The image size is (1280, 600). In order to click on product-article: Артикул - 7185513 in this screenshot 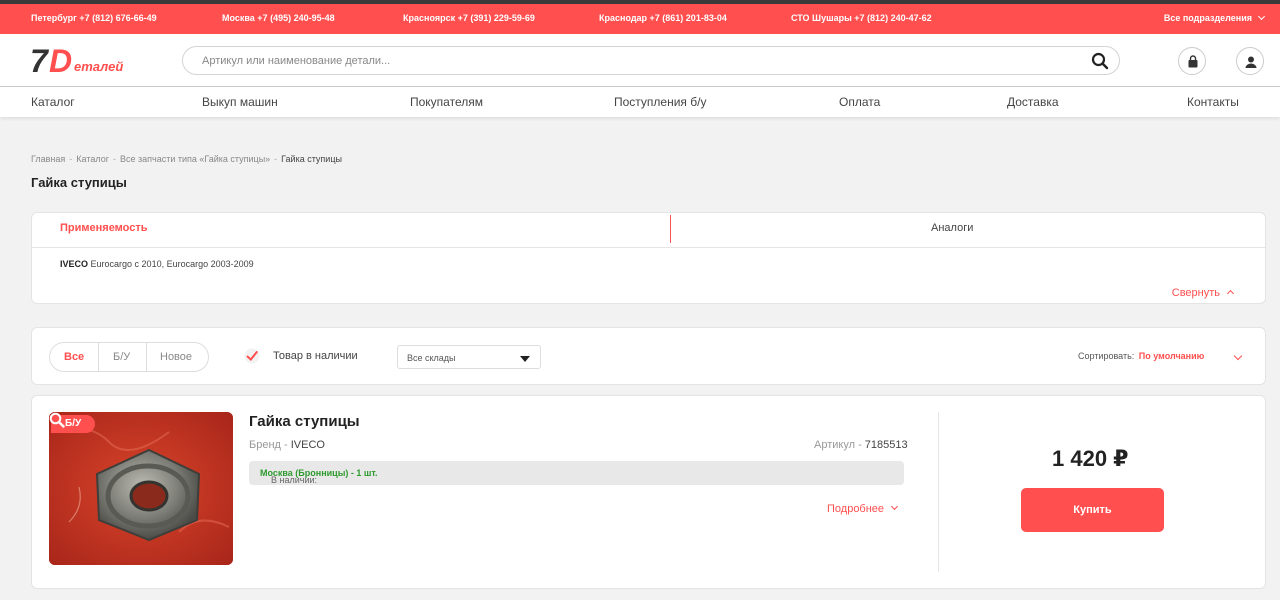, I will do `click(861, 445)`.